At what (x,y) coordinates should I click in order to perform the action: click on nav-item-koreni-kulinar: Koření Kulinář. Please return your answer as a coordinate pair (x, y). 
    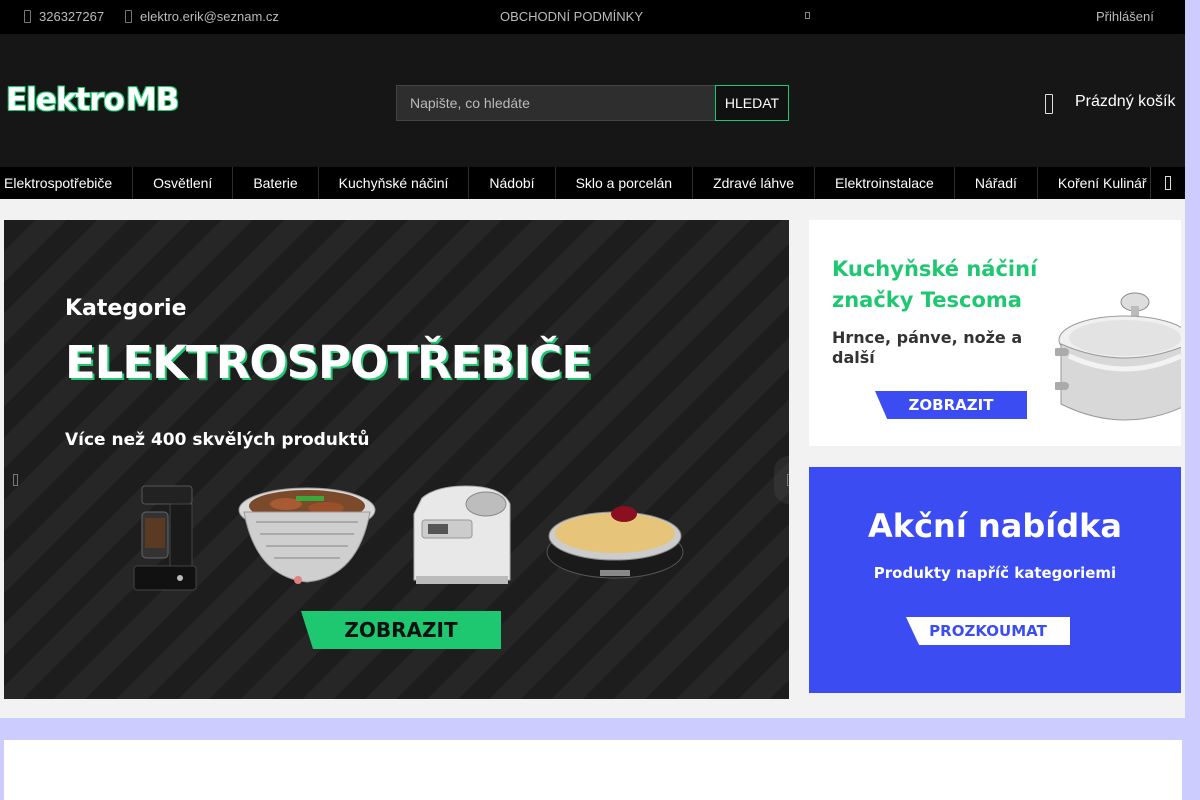
    Looking at the image, I should click on (1103, 183).